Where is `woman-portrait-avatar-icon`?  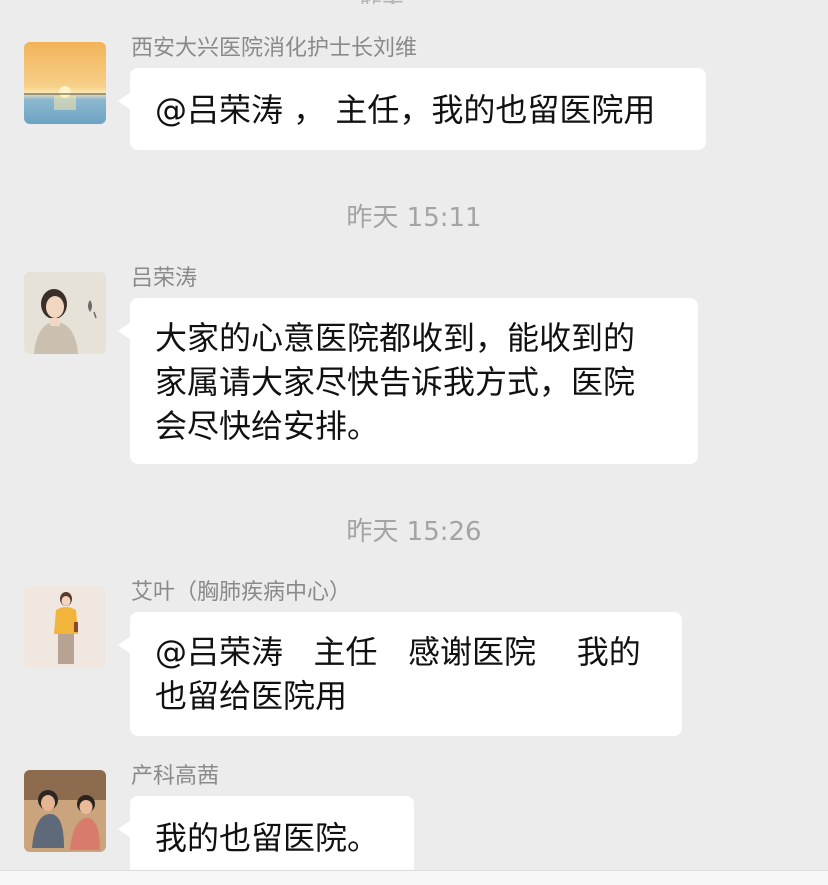
woman-portrait-avatar-icon is located at coordinates (65, 313).